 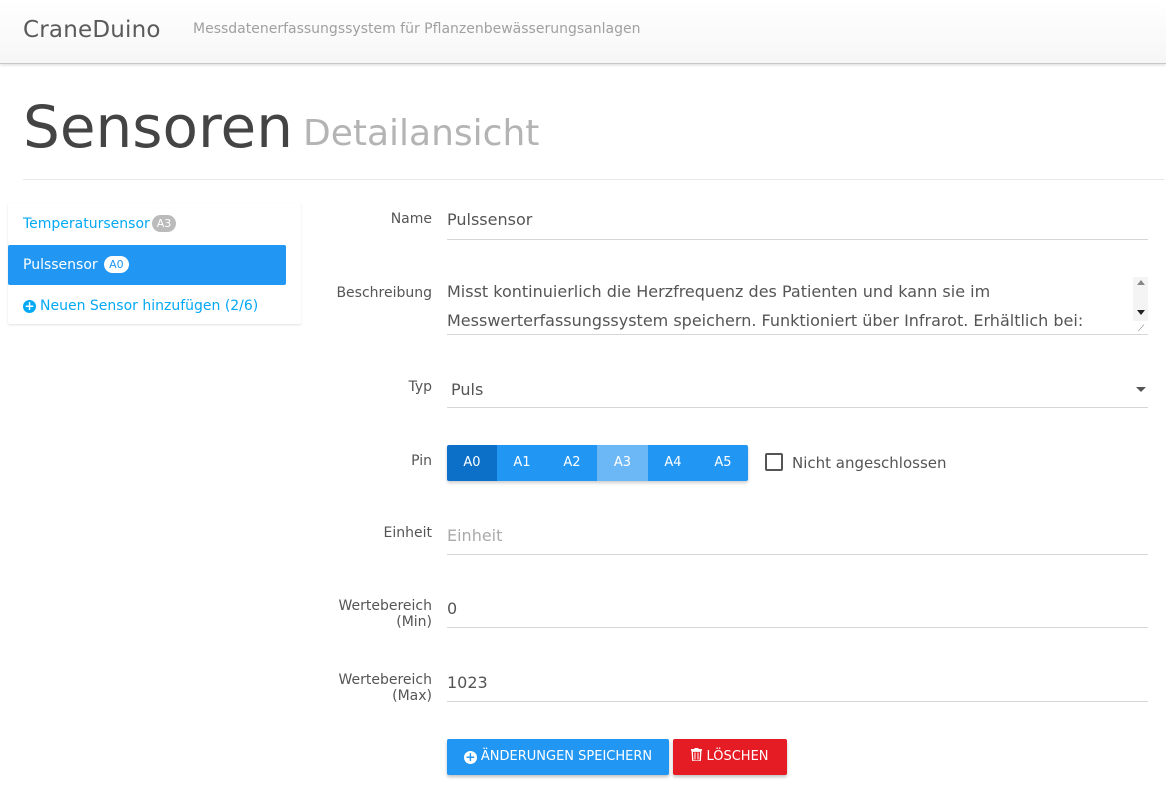 I want to click on pin-button-group: A0 A1 A2 A3 A4 A5, so click(x=597, y=463).